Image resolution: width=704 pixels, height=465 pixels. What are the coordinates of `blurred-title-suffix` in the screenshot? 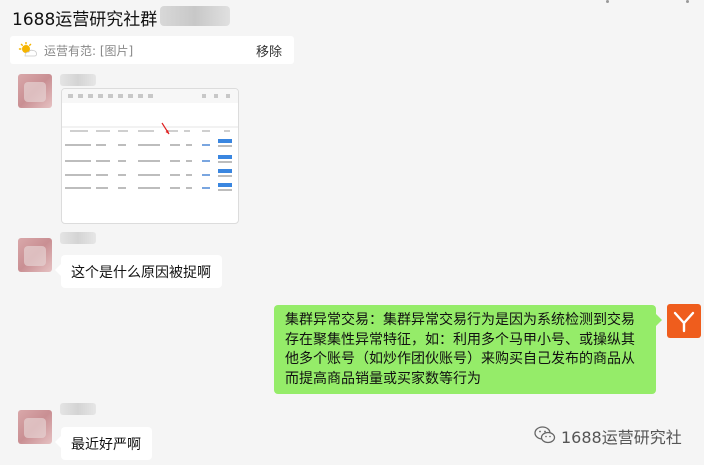 It's located at (195, 16).